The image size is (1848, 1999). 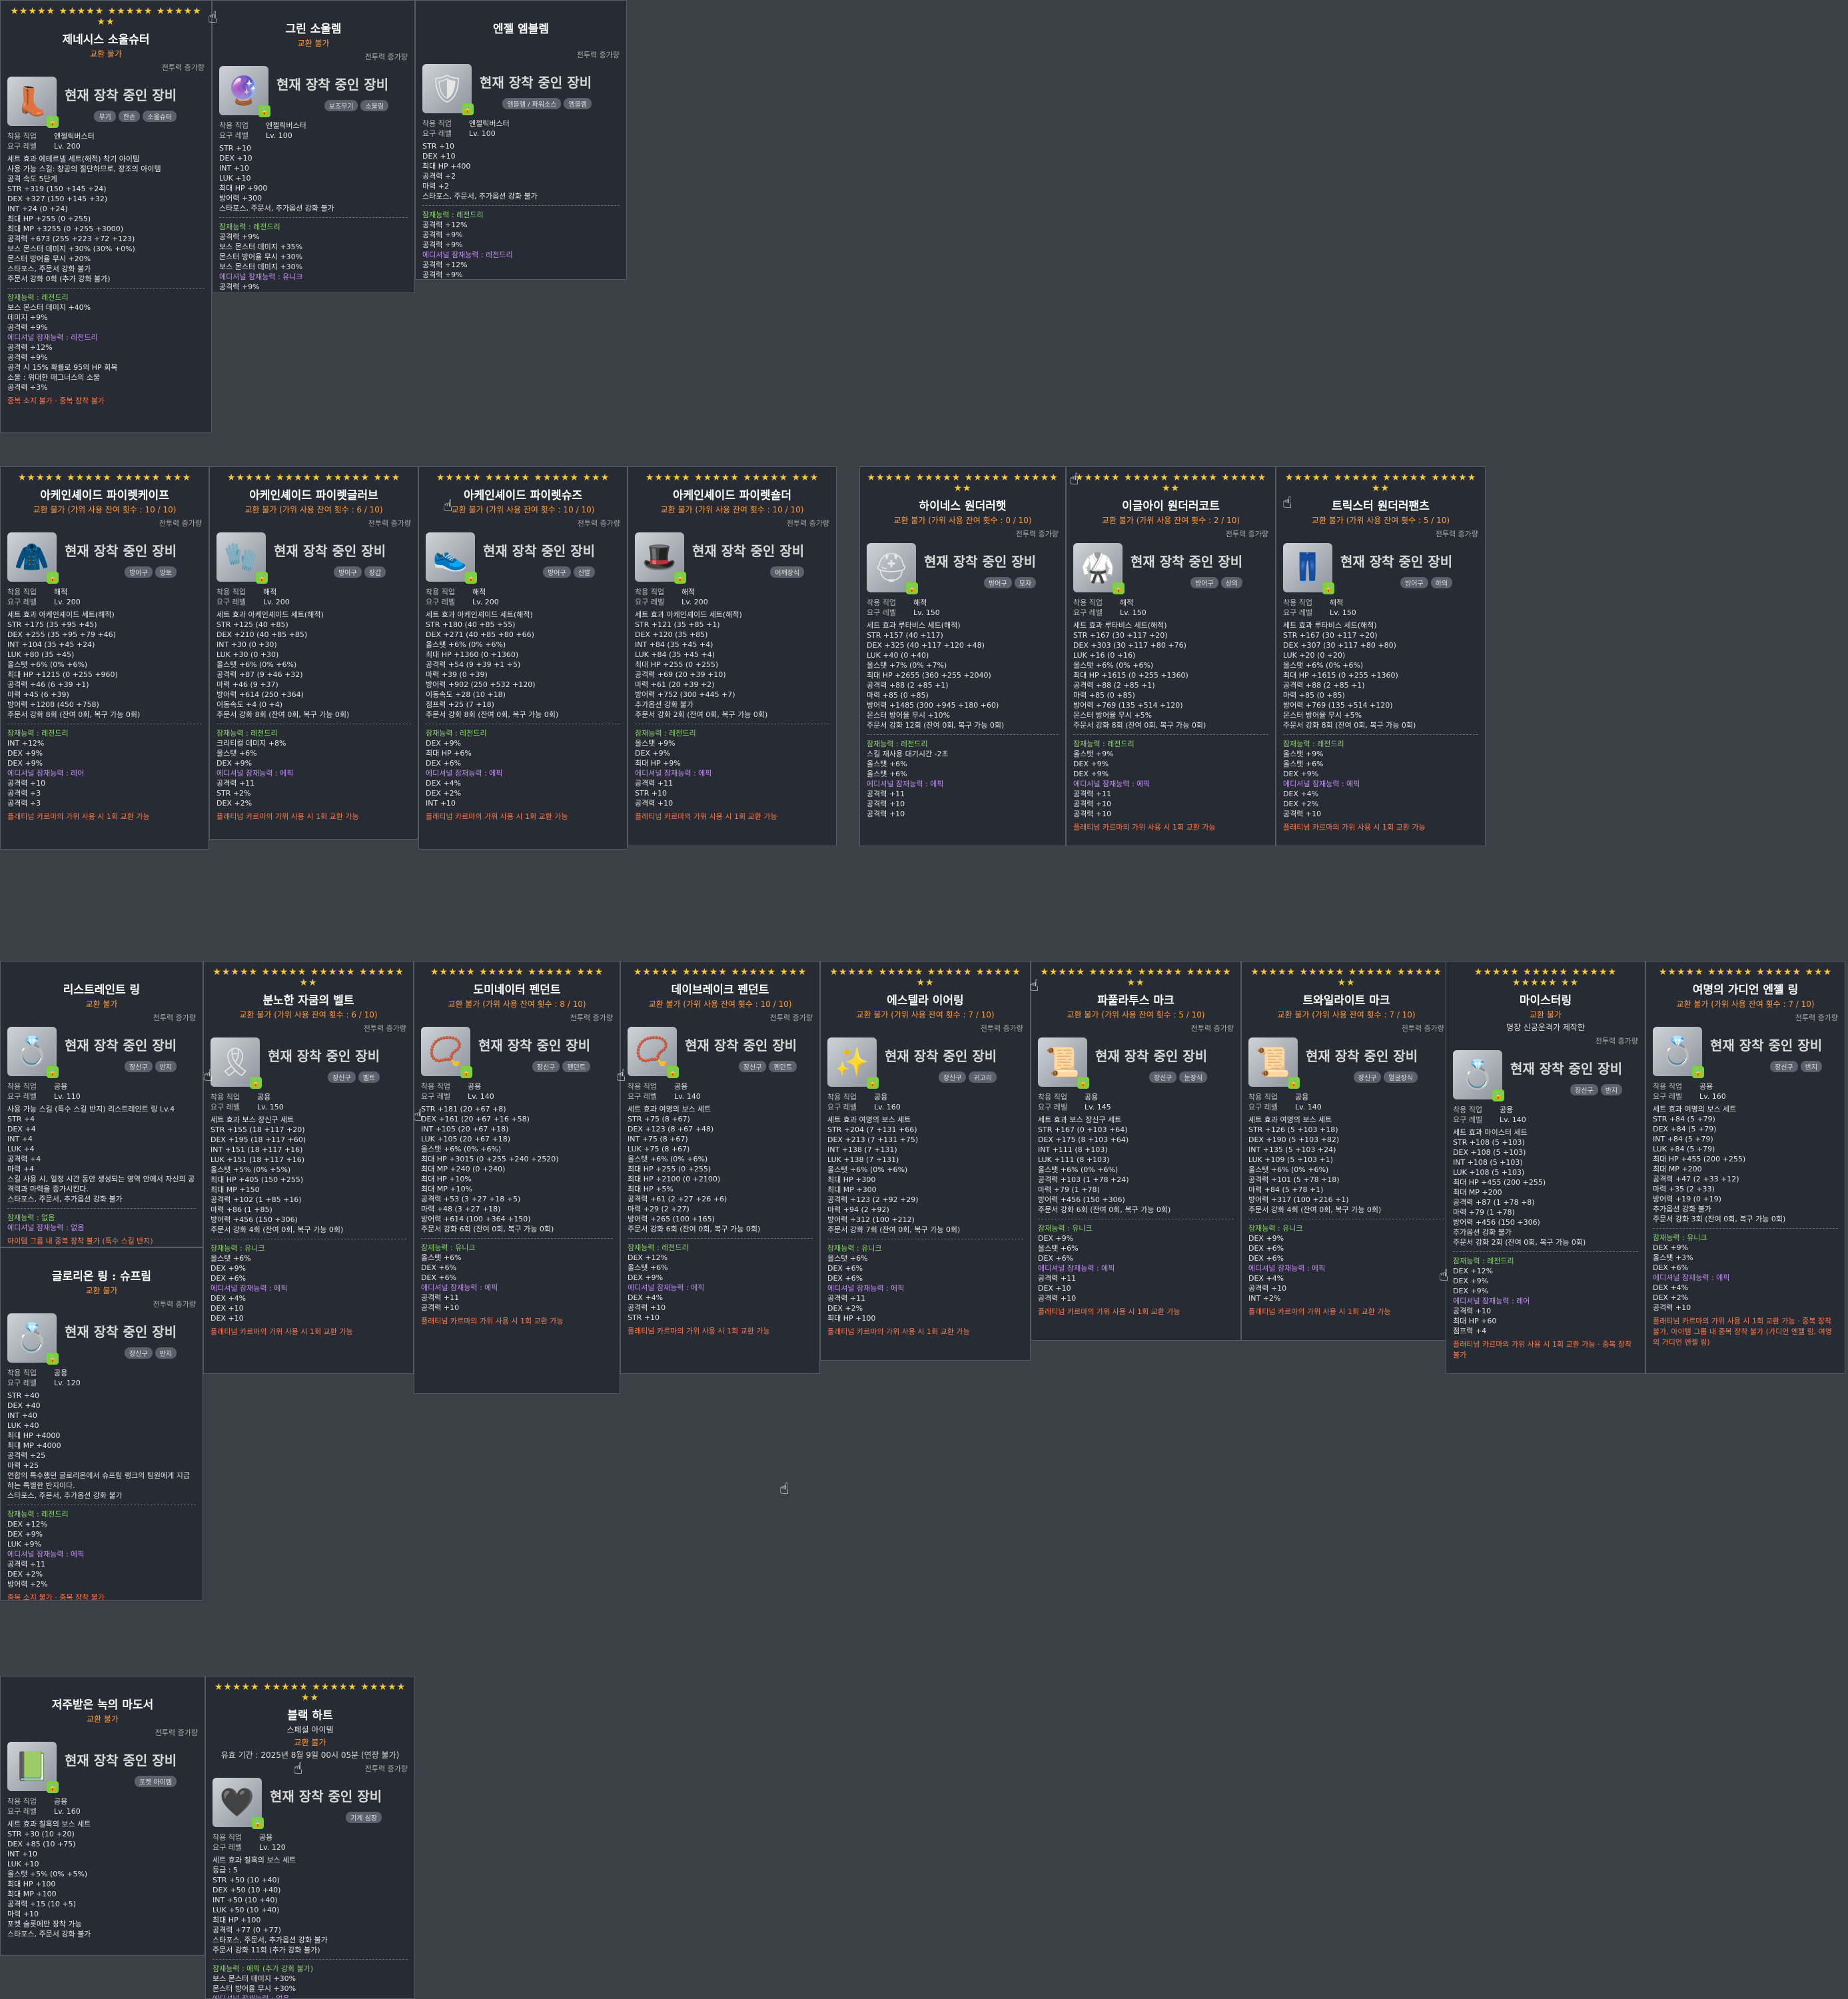 I want to click on potential-line: 공격력 +12%, so click(x=30, y=347).